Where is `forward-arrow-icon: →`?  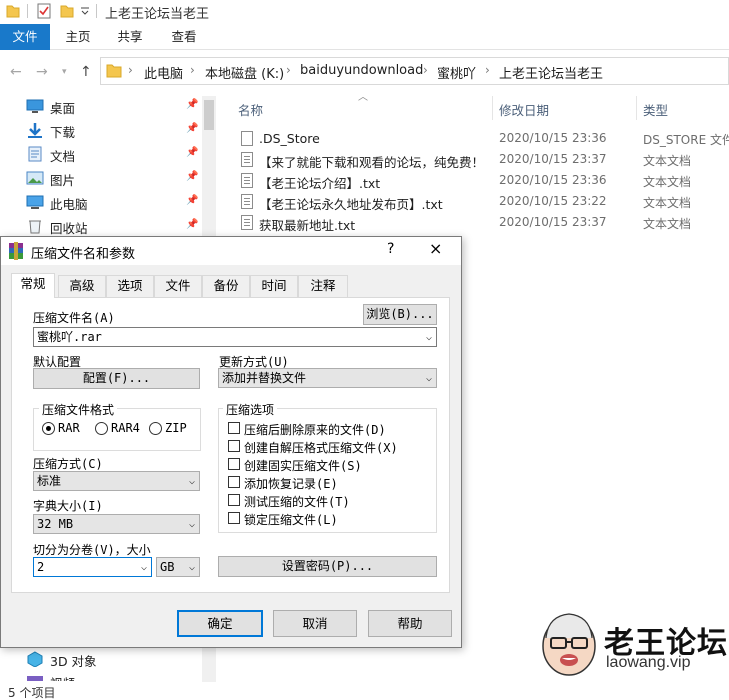 forward-arrow-icon: → is located at coordinates (42, 72).